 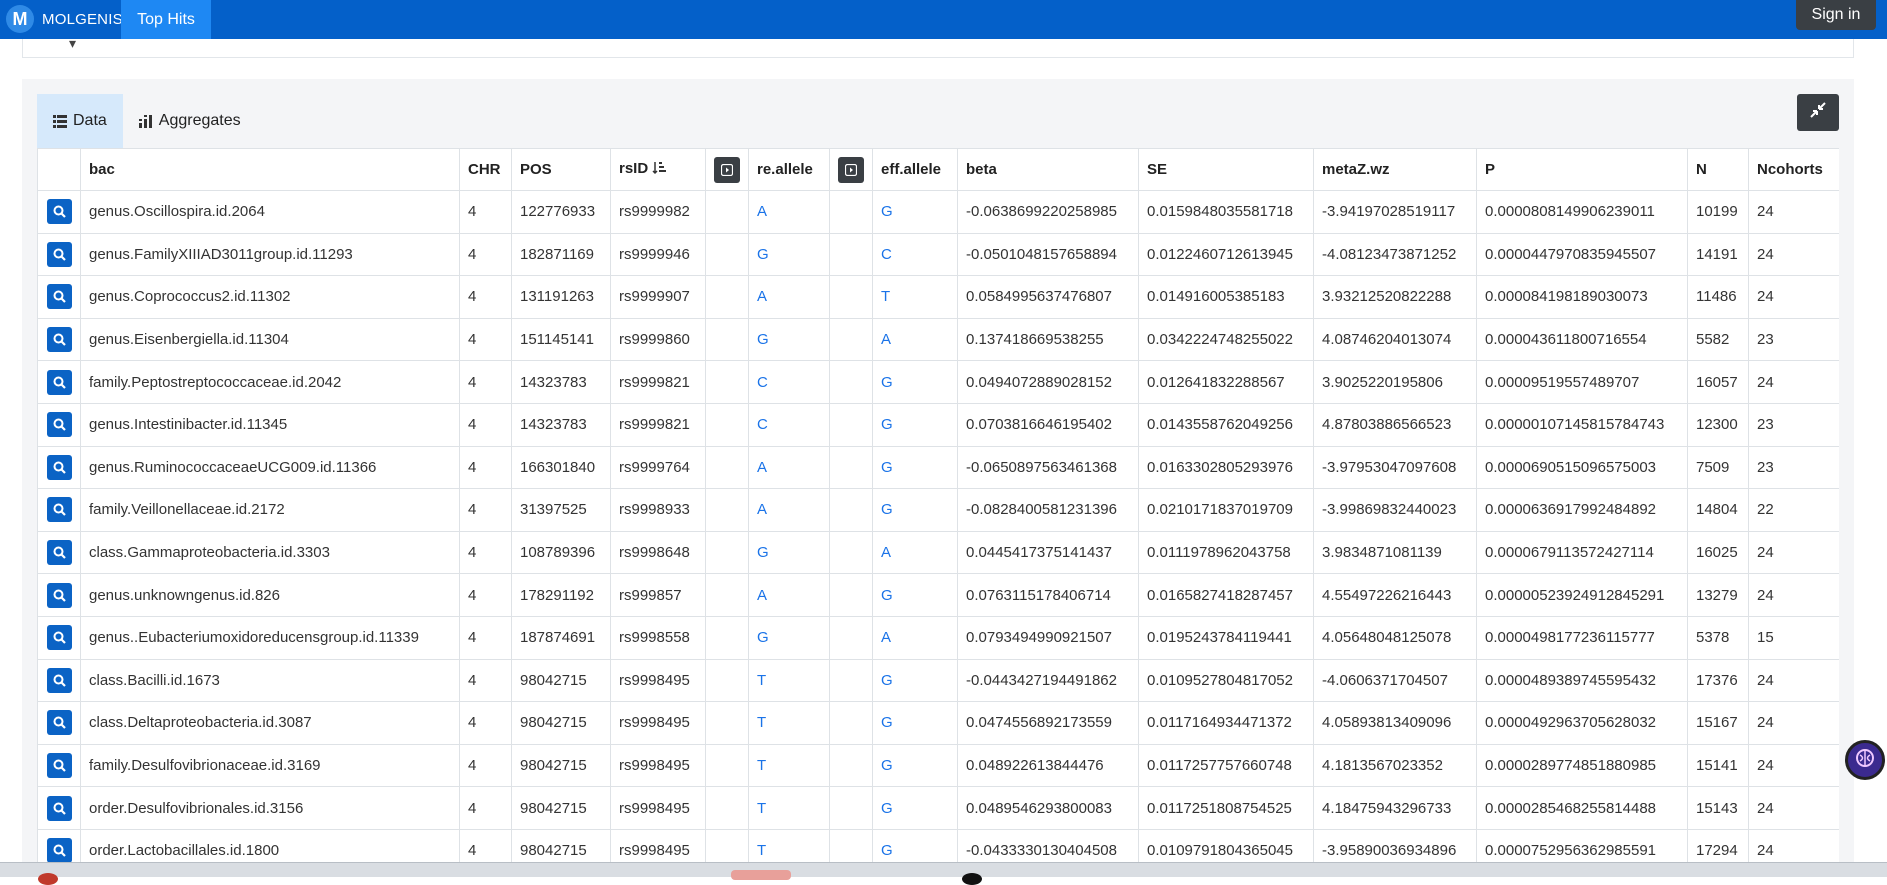 What do you see at coordinates (1793, 467) in the screenshot?
I see `cell-ncohorts: 23` at bounding box center [1793, 467].